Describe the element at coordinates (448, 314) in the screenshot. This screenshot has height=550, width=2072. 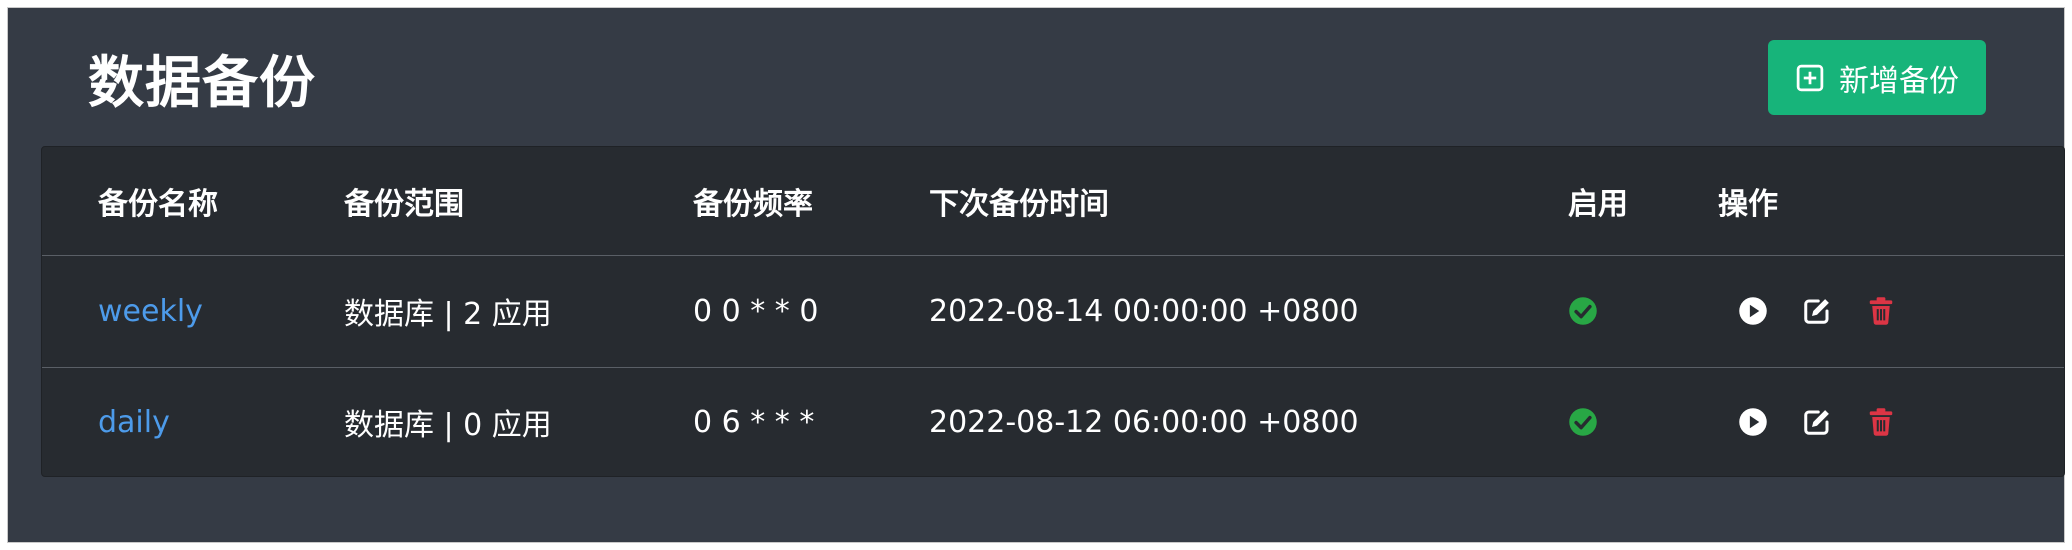
I see `backup-scope: 数据库 | 2 应用` at that location.